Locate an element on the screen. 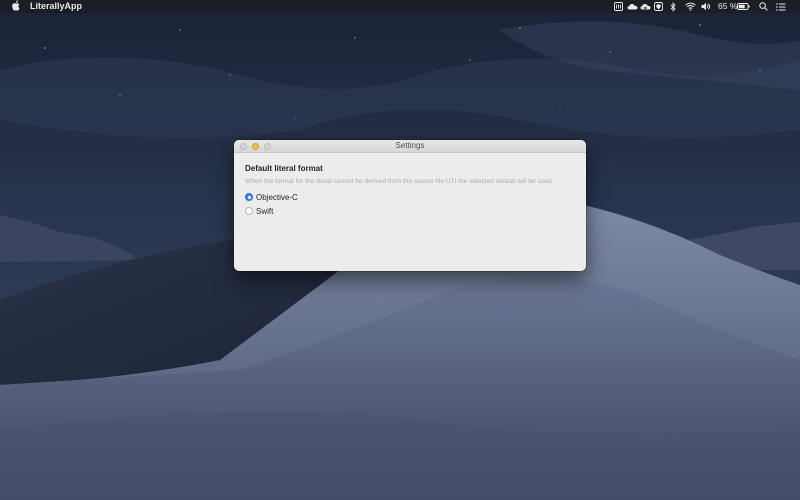  battery-percentage: 65 % is located at coordinates (728, 6).